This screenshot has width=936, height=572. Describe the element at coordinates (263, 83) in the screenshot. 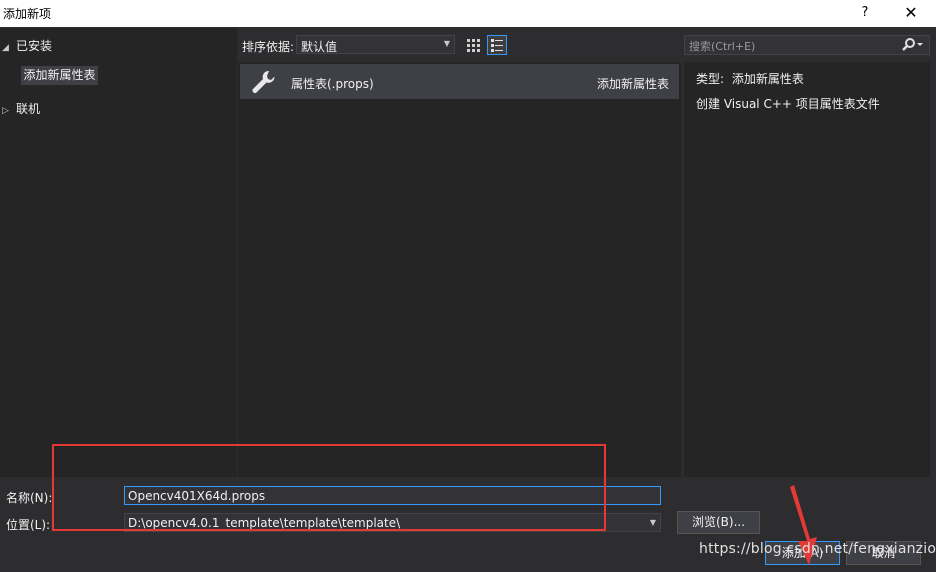

I see `wrench-icon` at that location.